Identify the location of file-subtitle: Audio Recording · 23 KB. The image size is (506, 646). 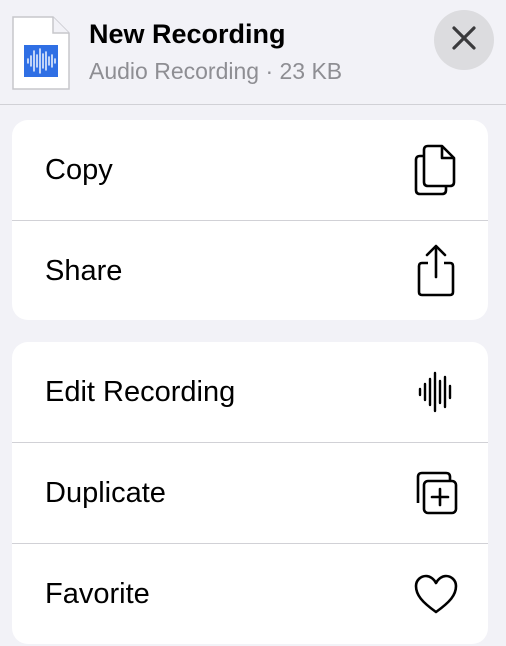
(216, 71).